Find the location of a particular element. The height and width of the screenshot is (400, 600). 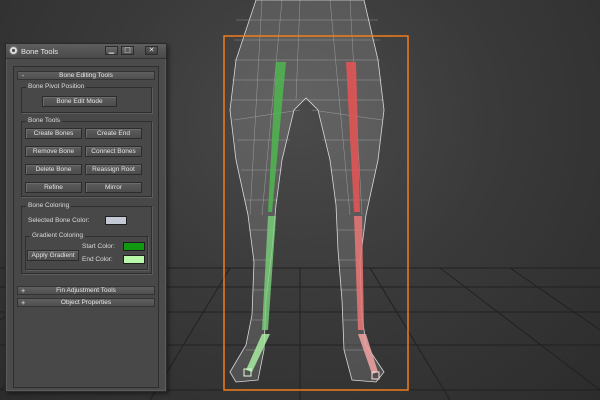

start-color-swatch is located at coordinates (134, 246).